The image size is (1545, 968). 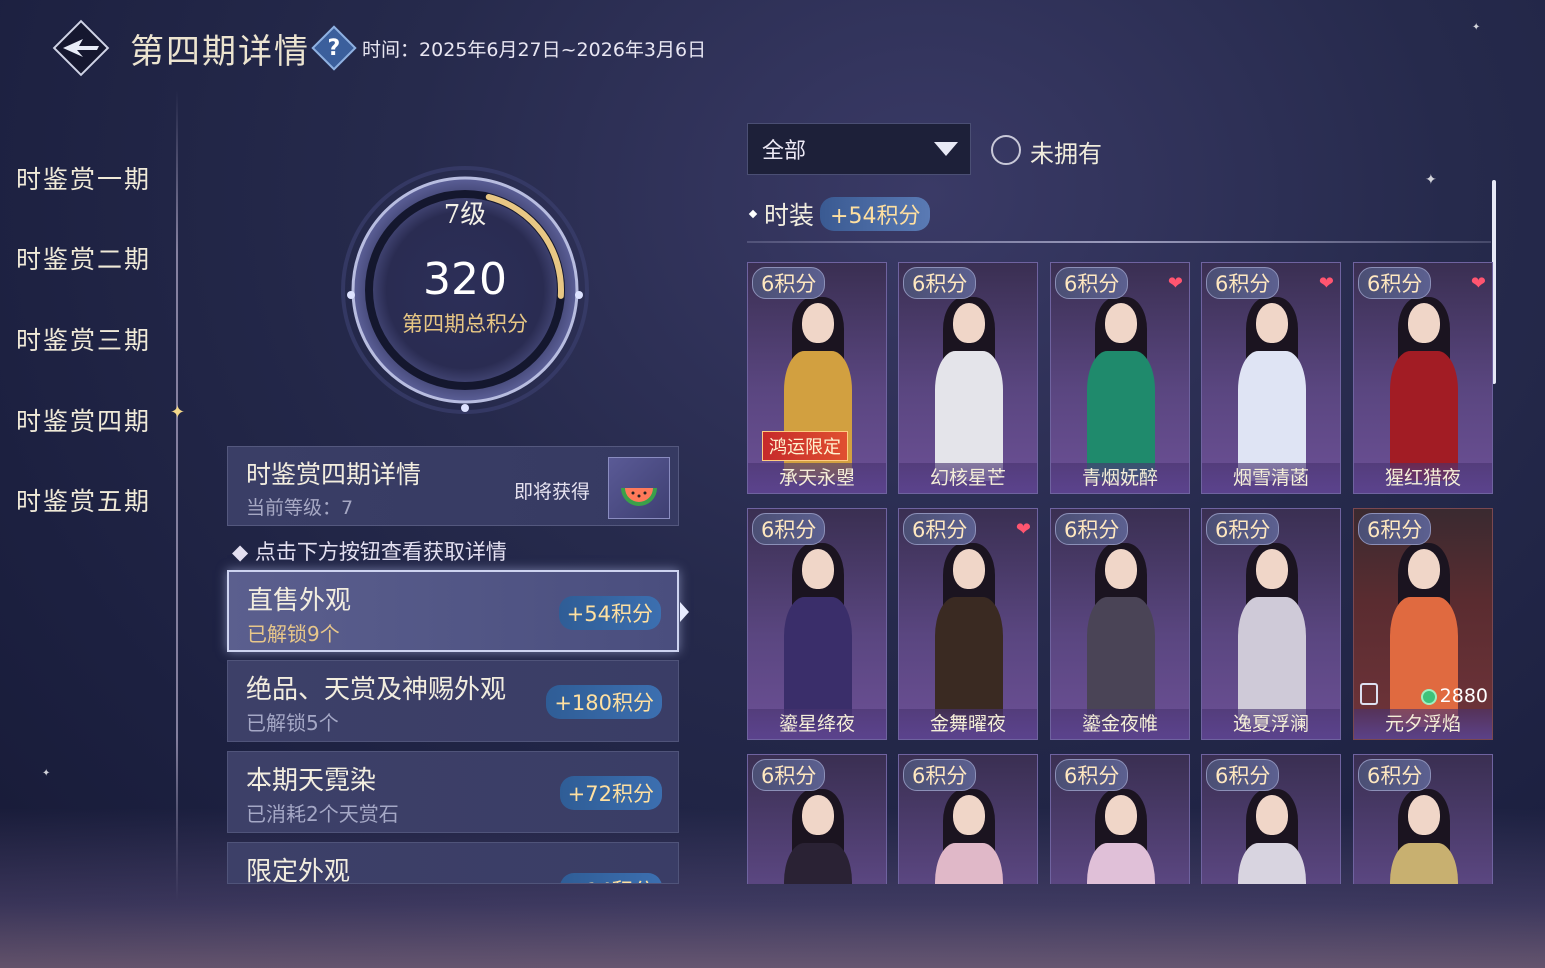 What do you see at coordinates (817, 478) in the screenshot?
I see `card-name: 承天永曌` at bounding box center [817, 478].